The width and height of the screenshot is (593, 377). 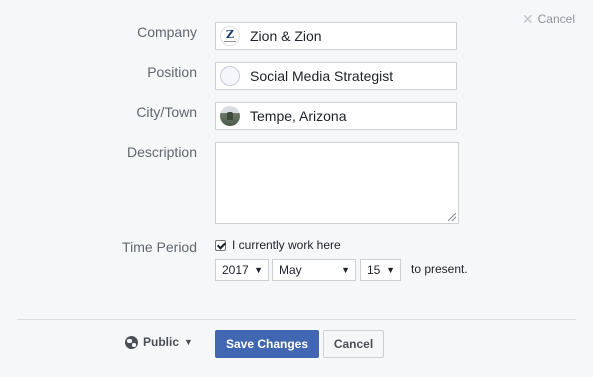 What do you see at coordinates (374, 270) in the screenshot?
I see `day-value: 15` at bounding box center [374, 270].